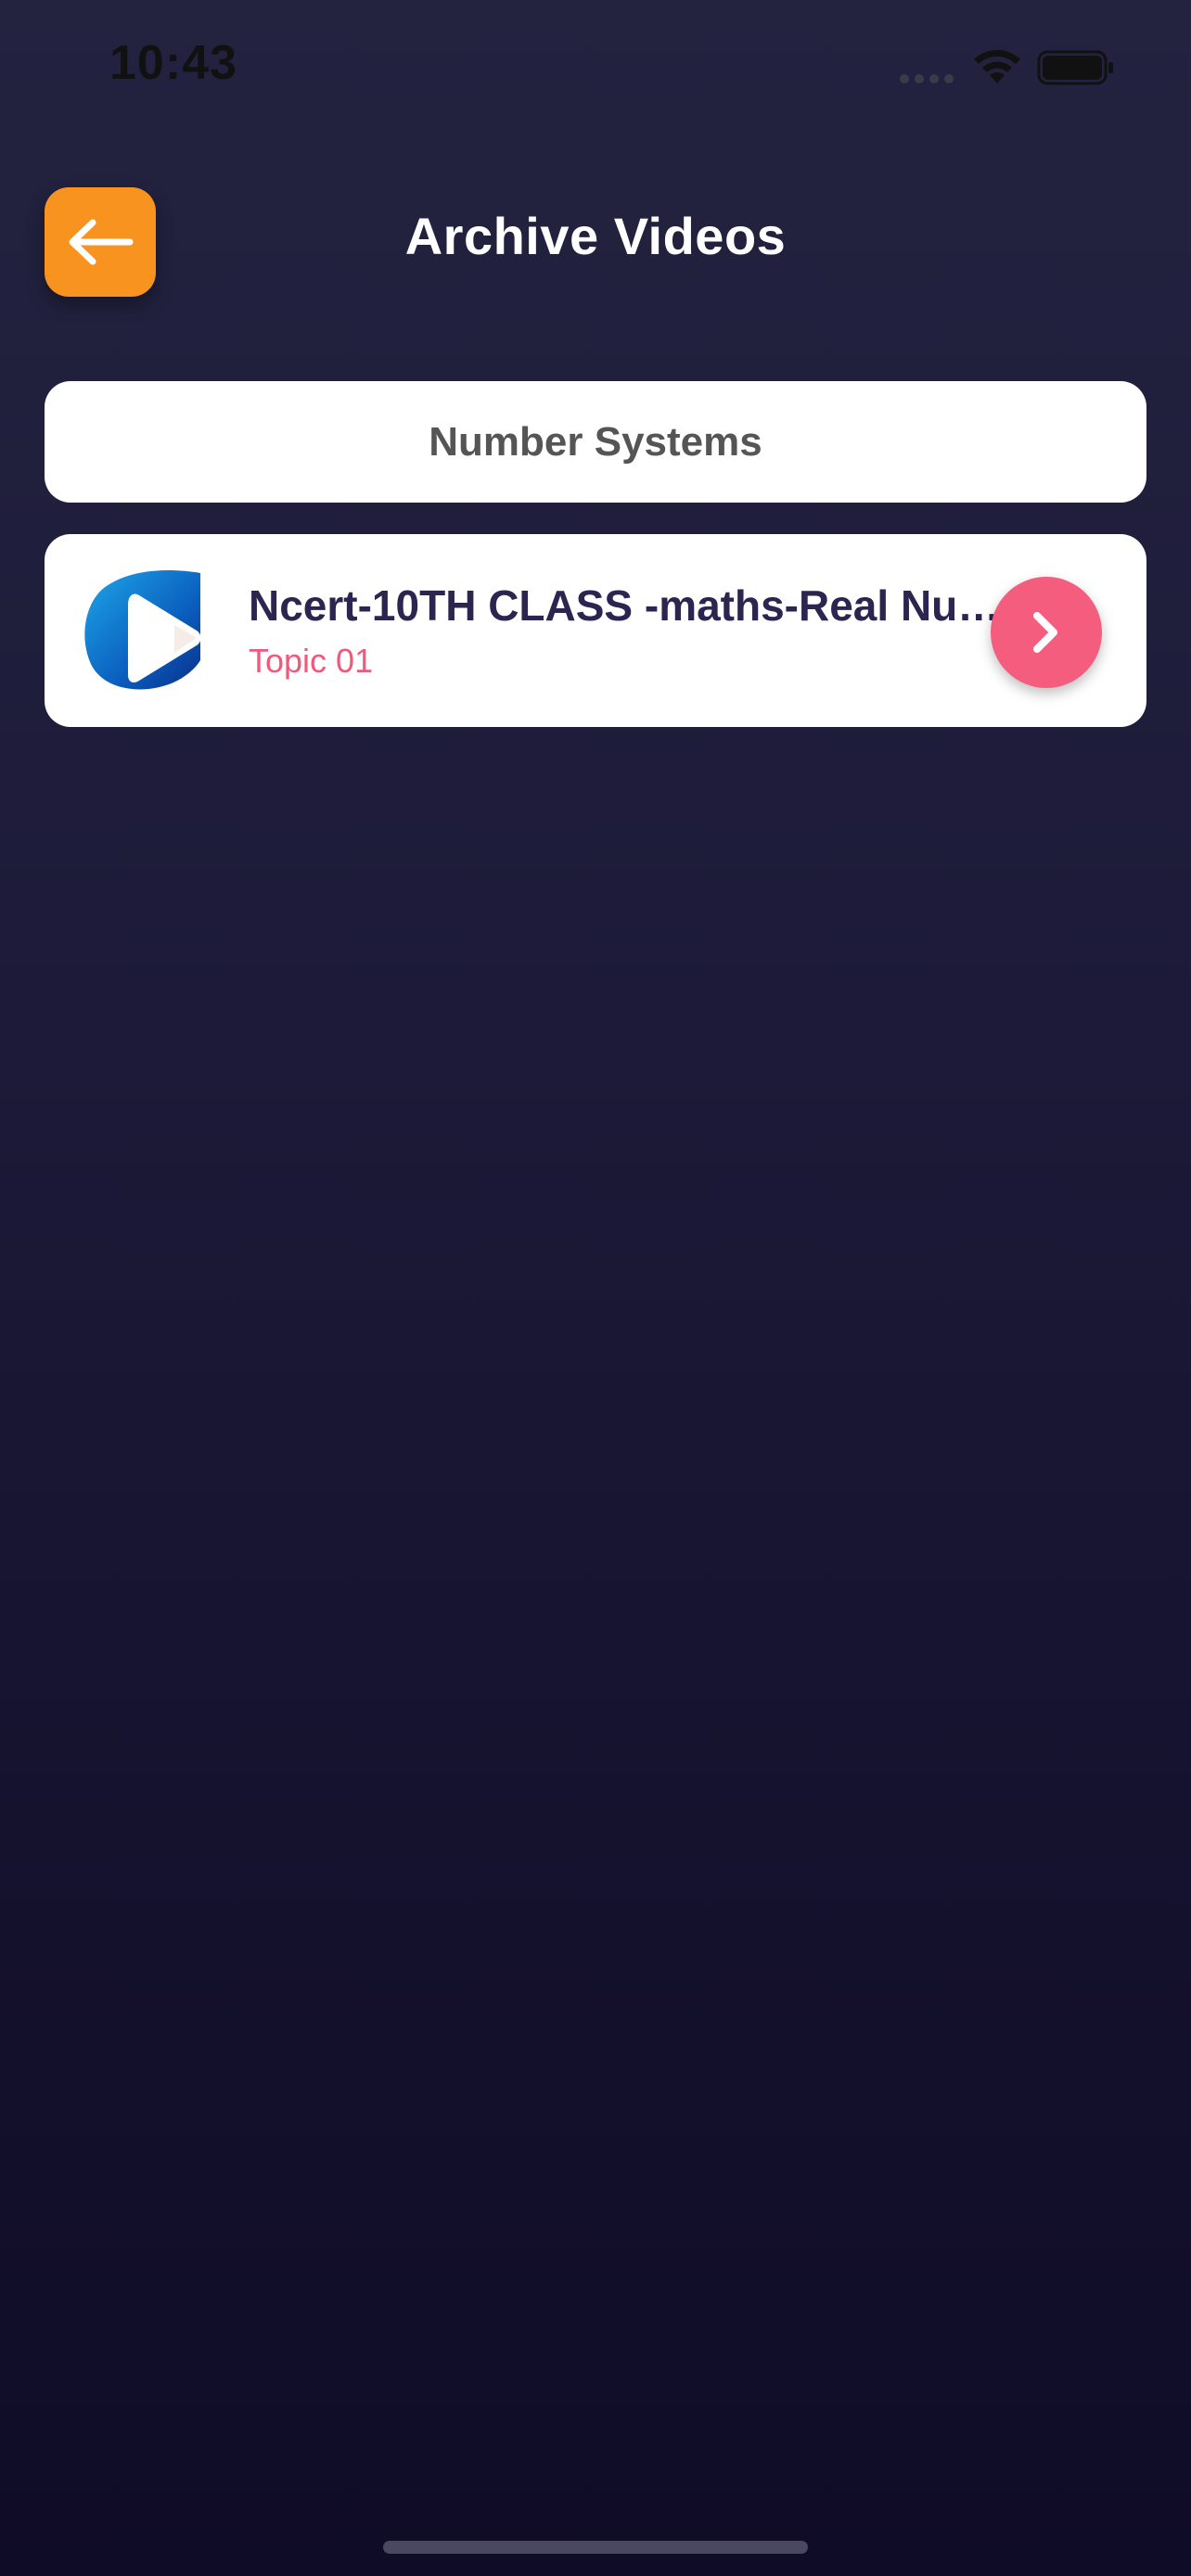 The width and height of the screenshot is (1191, 2576). What do you see at coordinates (929, 79) in the screenshot?
I see `cellular-signal-icon` at bounding box center [929, 79].